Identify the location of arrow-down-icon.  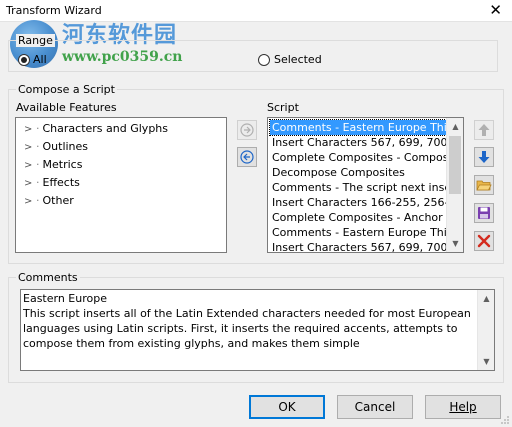
(484, 157).